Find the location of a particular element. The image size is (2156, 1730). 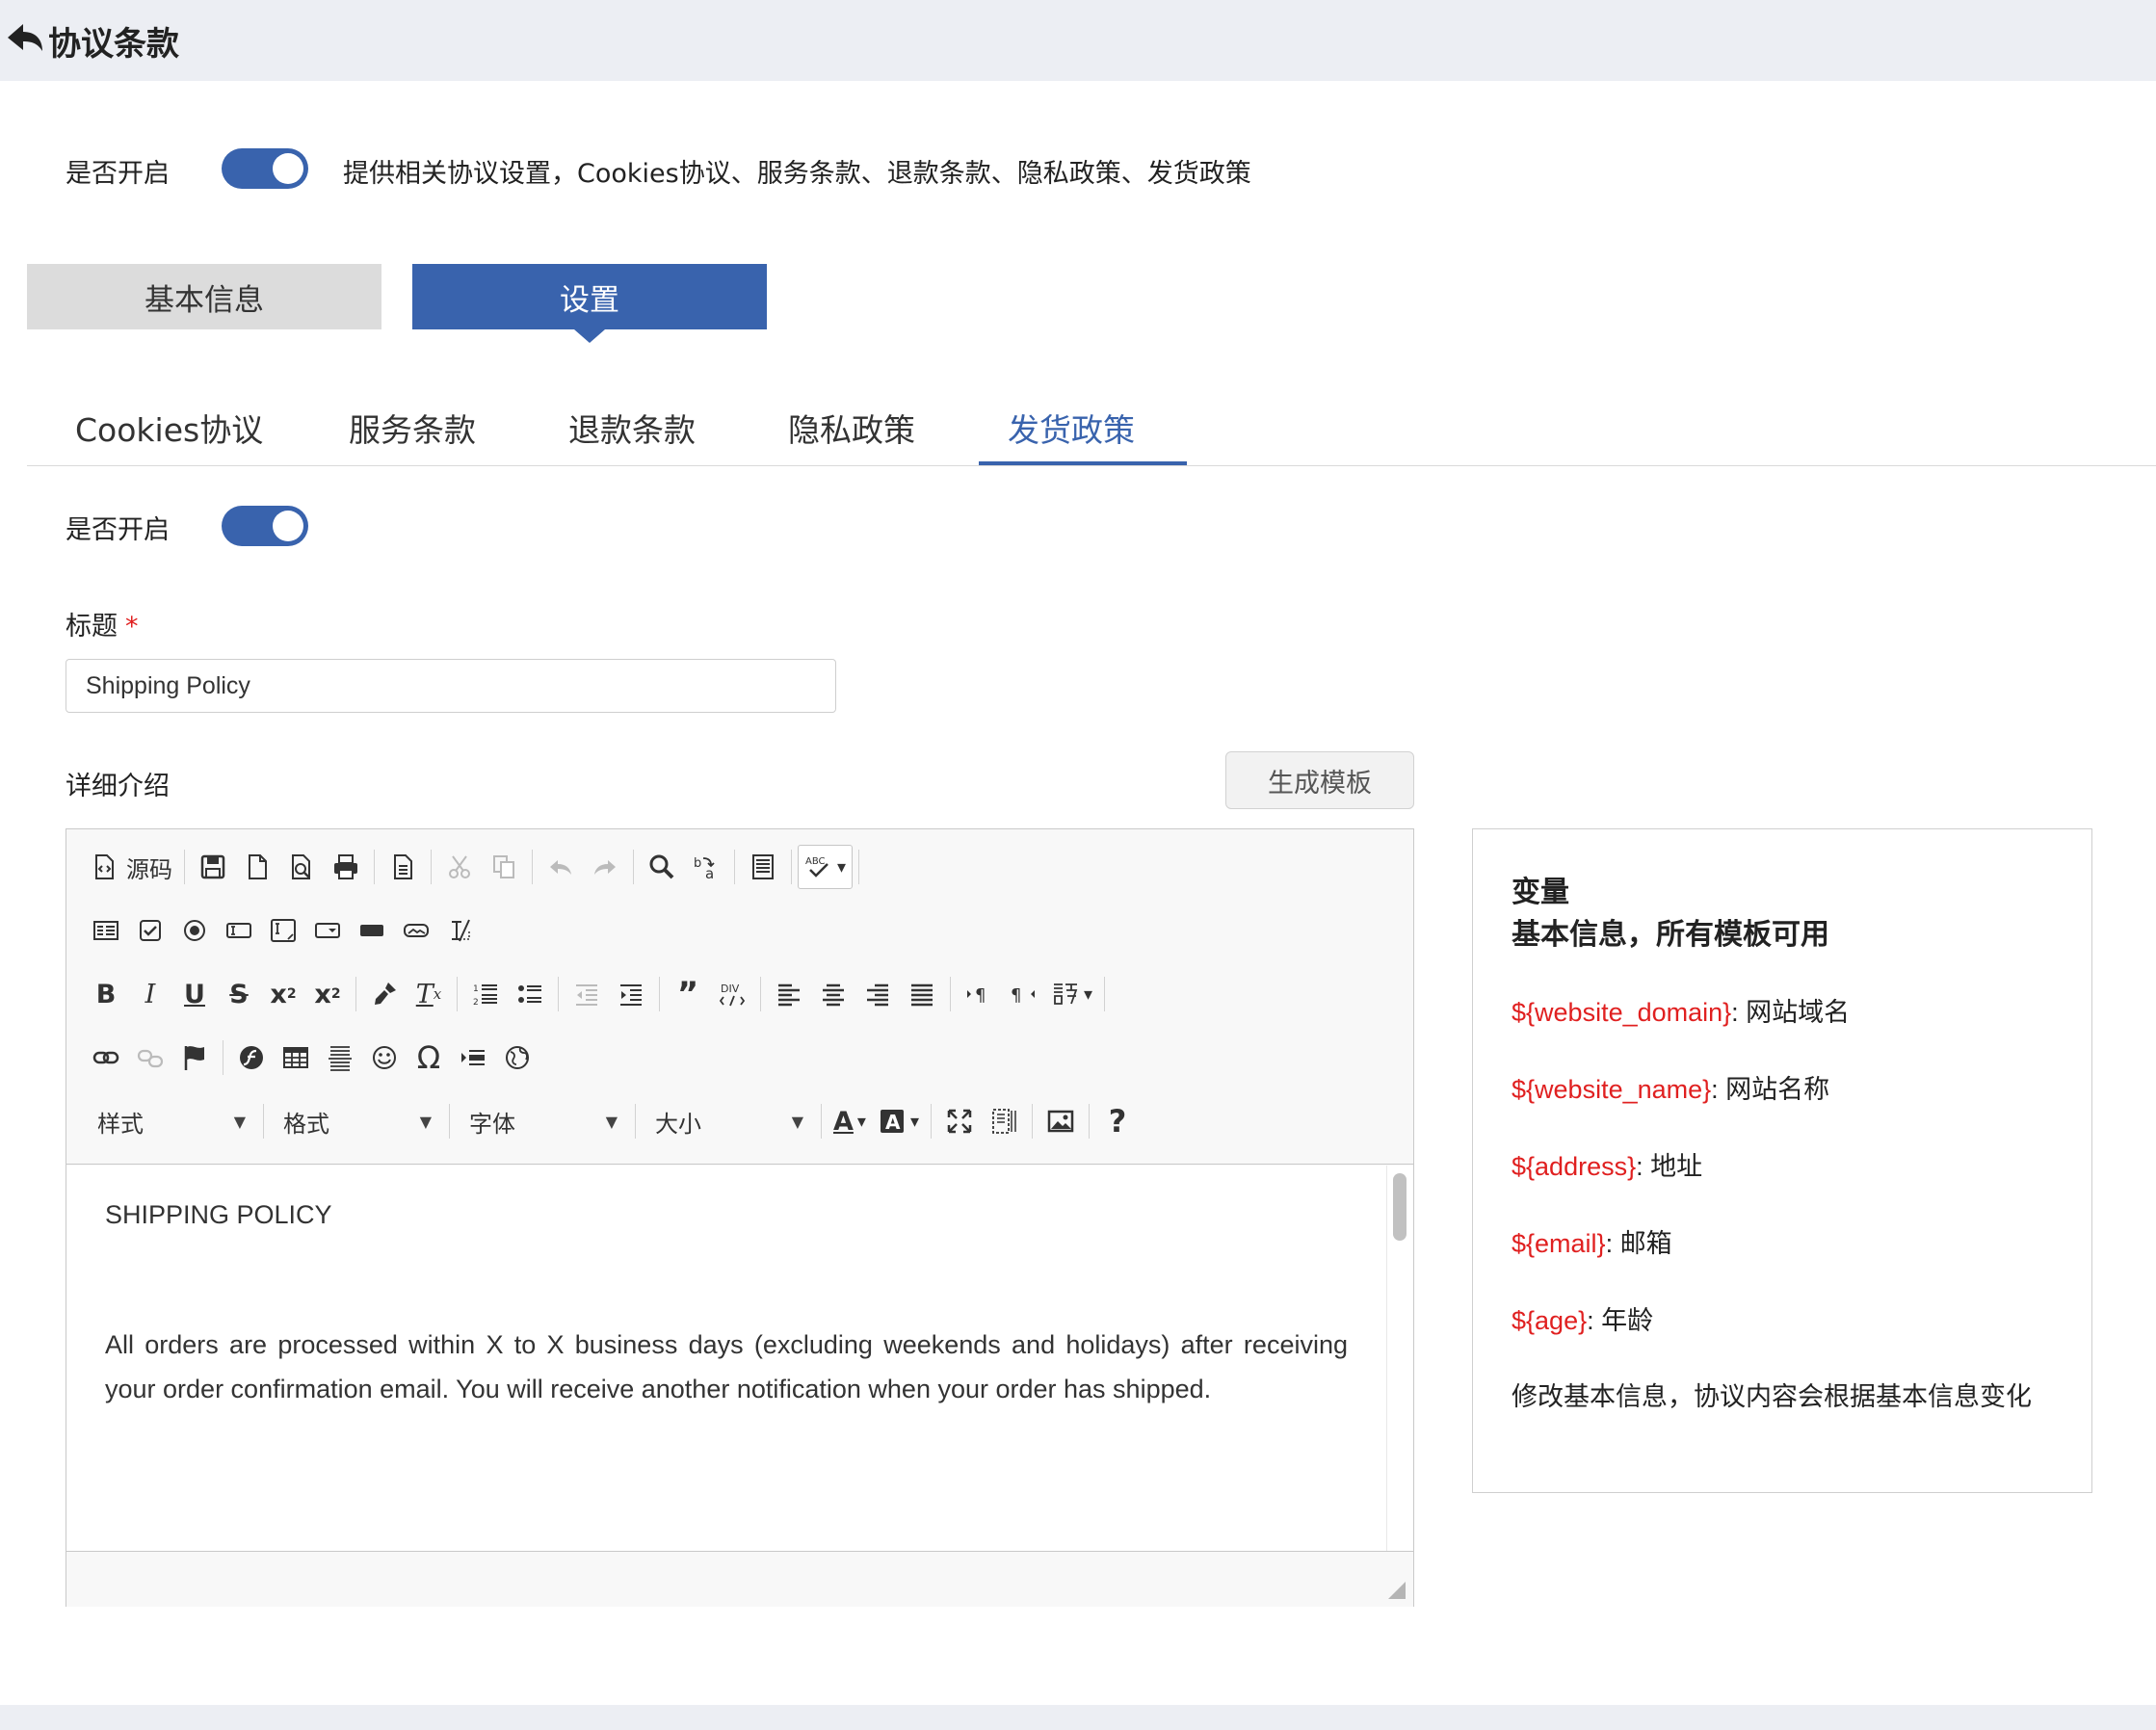

format-combo: 格式 ▼ is located at coordinates (356, 1121).